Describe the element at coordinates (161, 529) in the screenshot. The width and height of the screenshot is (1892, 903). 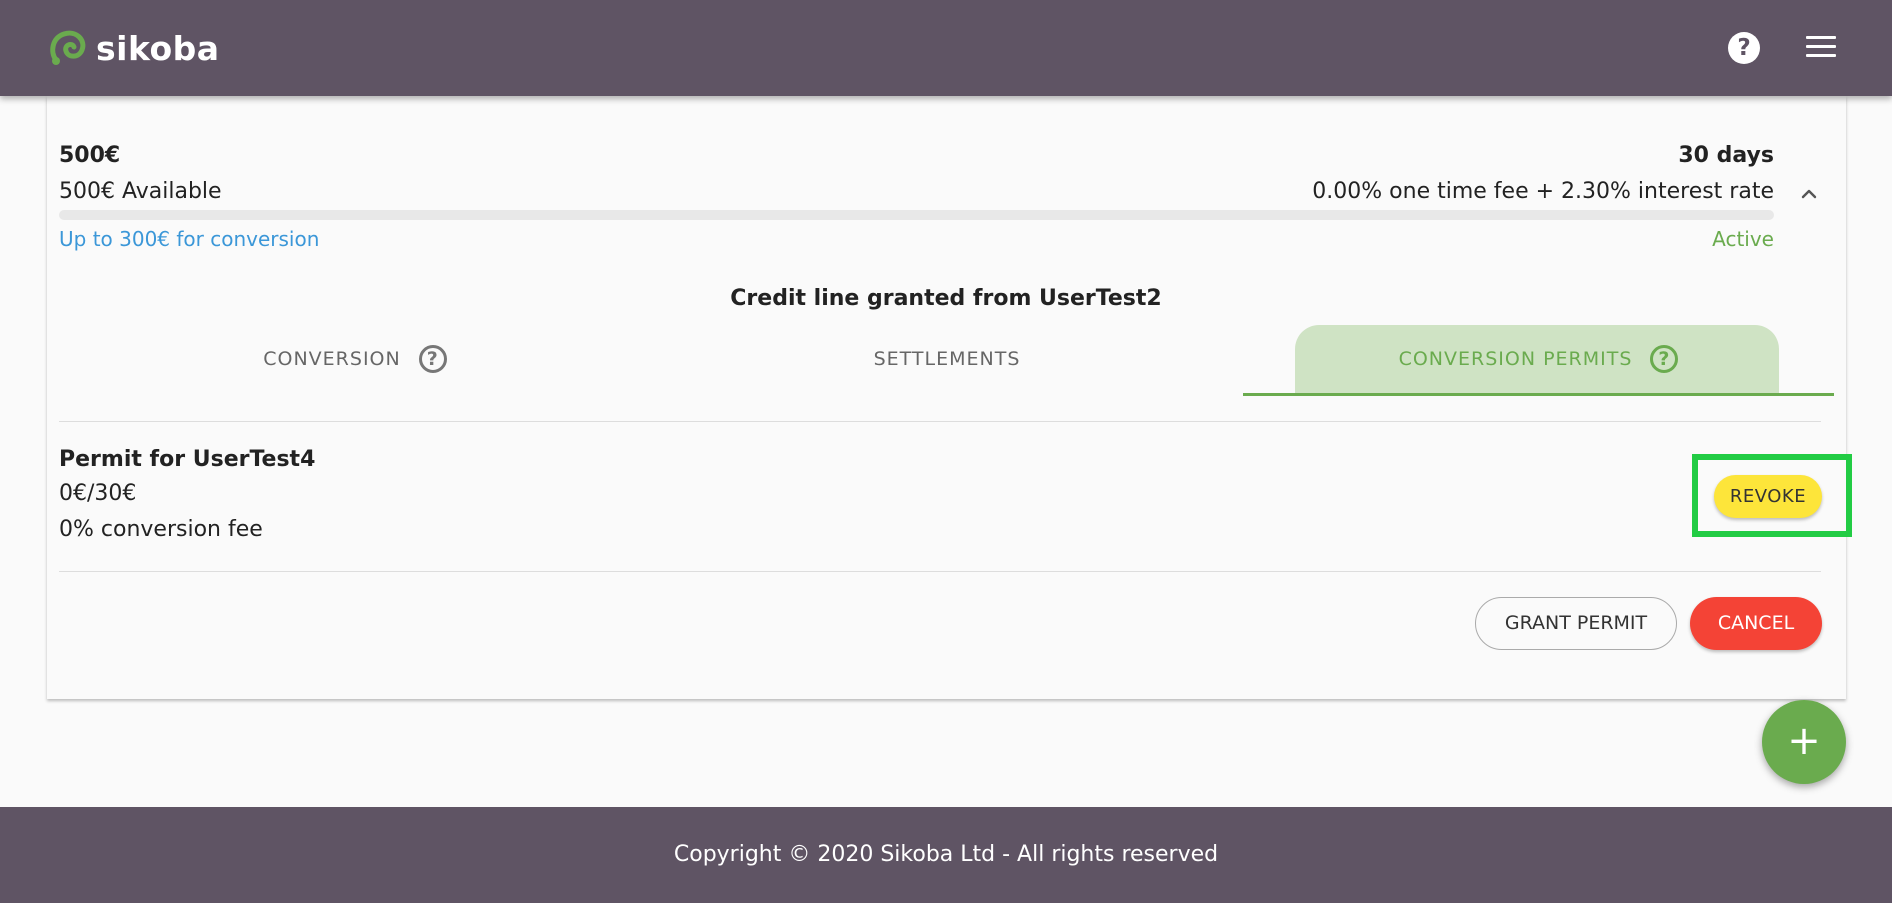
I see `permit-conversion-fee: 0% conversion fee` at that location.